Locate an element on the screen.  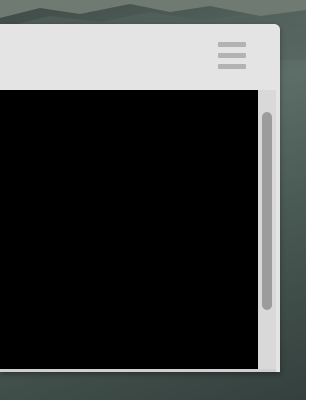
scrollbar-thumb is located at coordinates (267, 211).